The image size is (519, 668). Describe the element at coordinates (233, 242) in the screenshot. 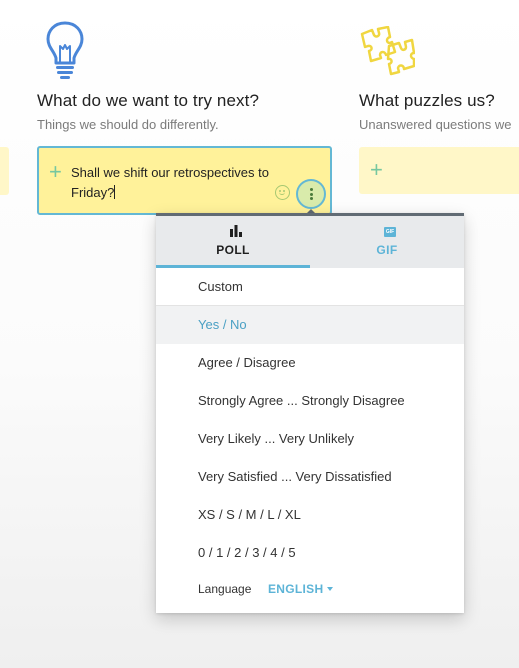

I see `tab-poll: POLL` at that location.